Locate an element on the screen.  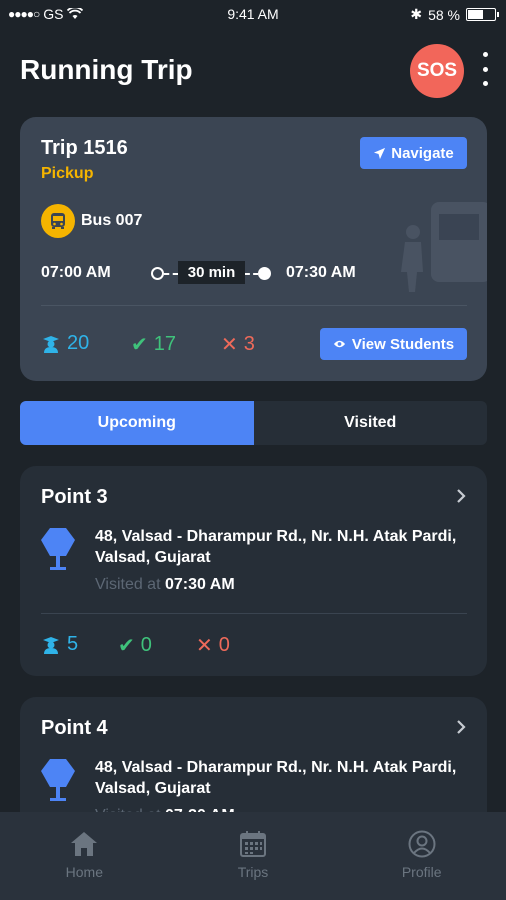
nav-trips: Trips is located at coordinates (253, 856).